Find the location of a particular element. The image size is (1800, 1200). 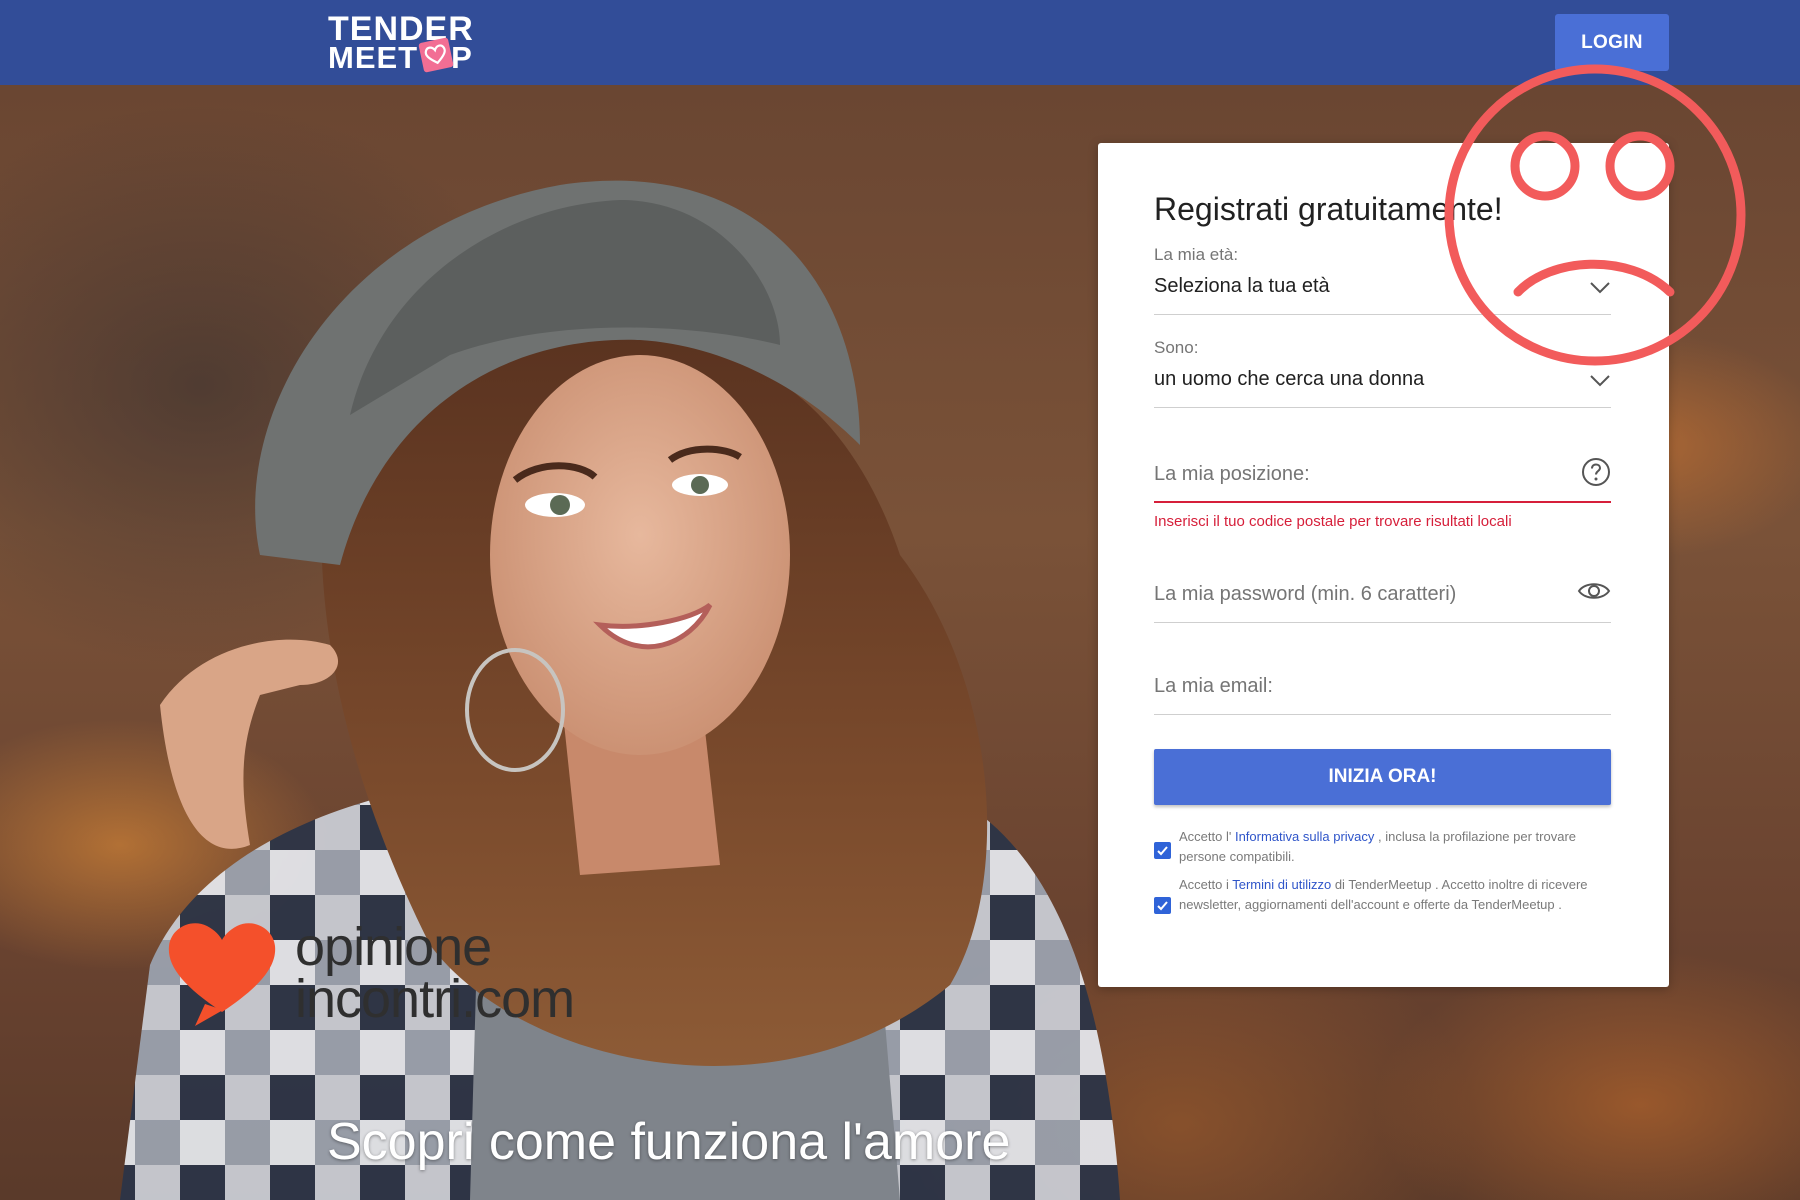

gender-value: un uomo che cerca una donna is located at coordinates (1289, 379).